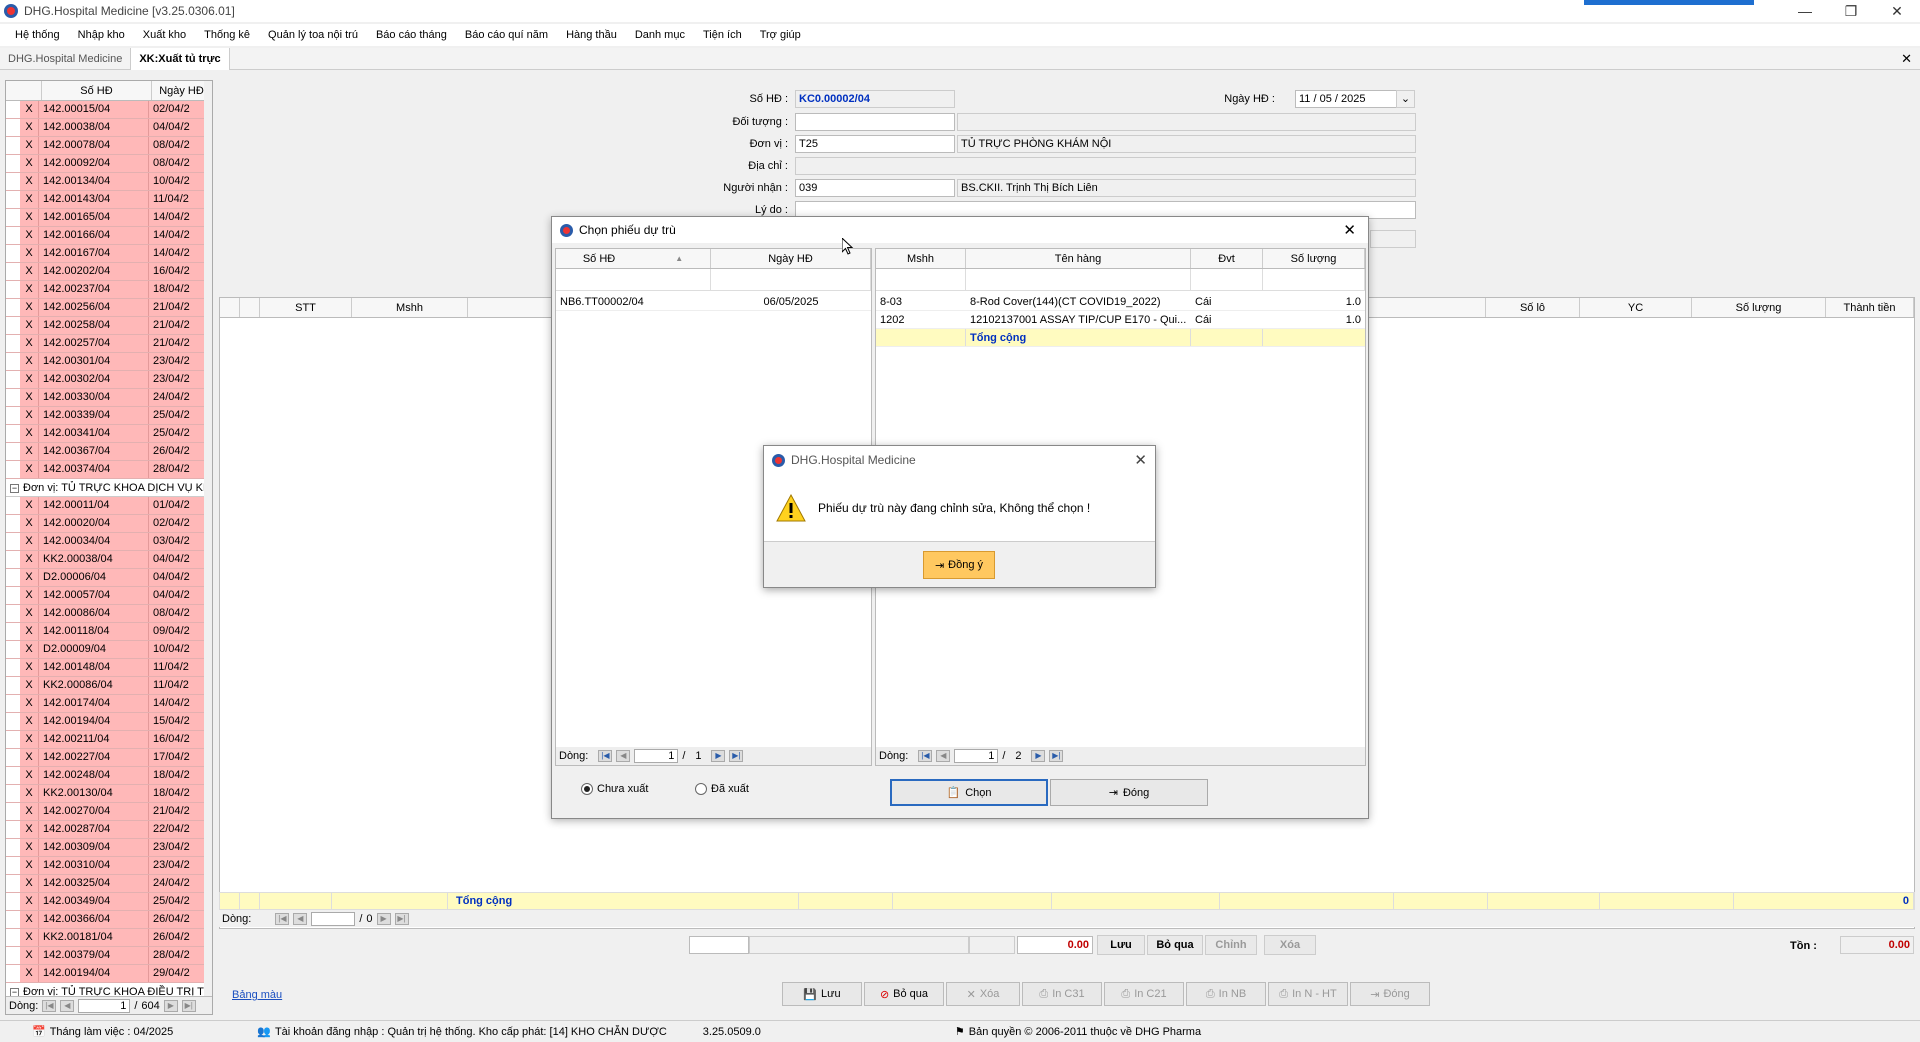 Image resolution: width=1920 pixels, height=1042 pixels. Describe the element at coordinates (109, 614) in the screenshot. I see `table-row: X 142.00086/04 08/04/2` at that location.